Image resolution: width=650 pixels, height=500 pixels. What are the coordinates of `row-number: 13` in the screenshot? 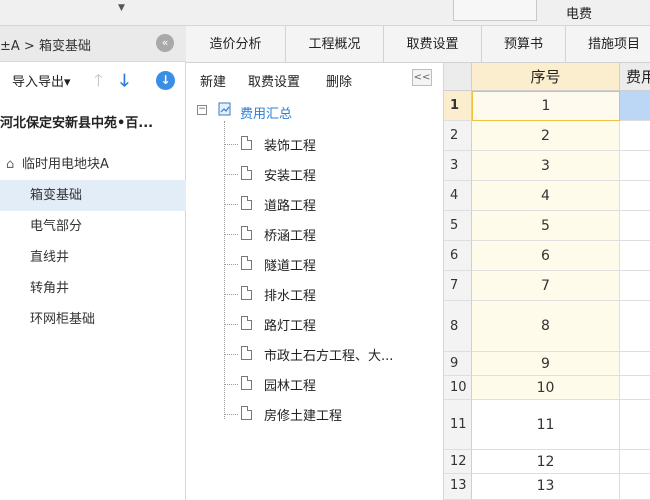 It's located at (458, 487).